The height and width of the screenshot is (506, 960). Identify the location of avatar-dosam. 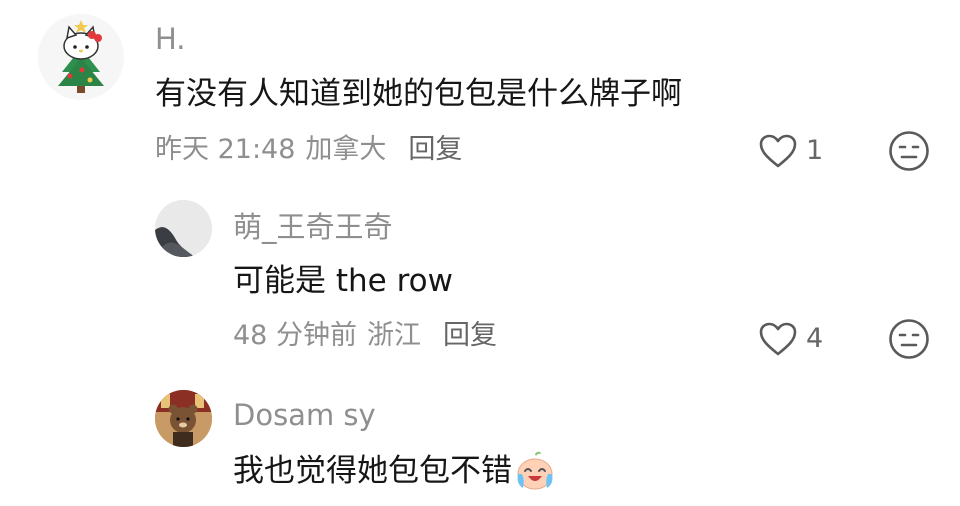
(183, 418).